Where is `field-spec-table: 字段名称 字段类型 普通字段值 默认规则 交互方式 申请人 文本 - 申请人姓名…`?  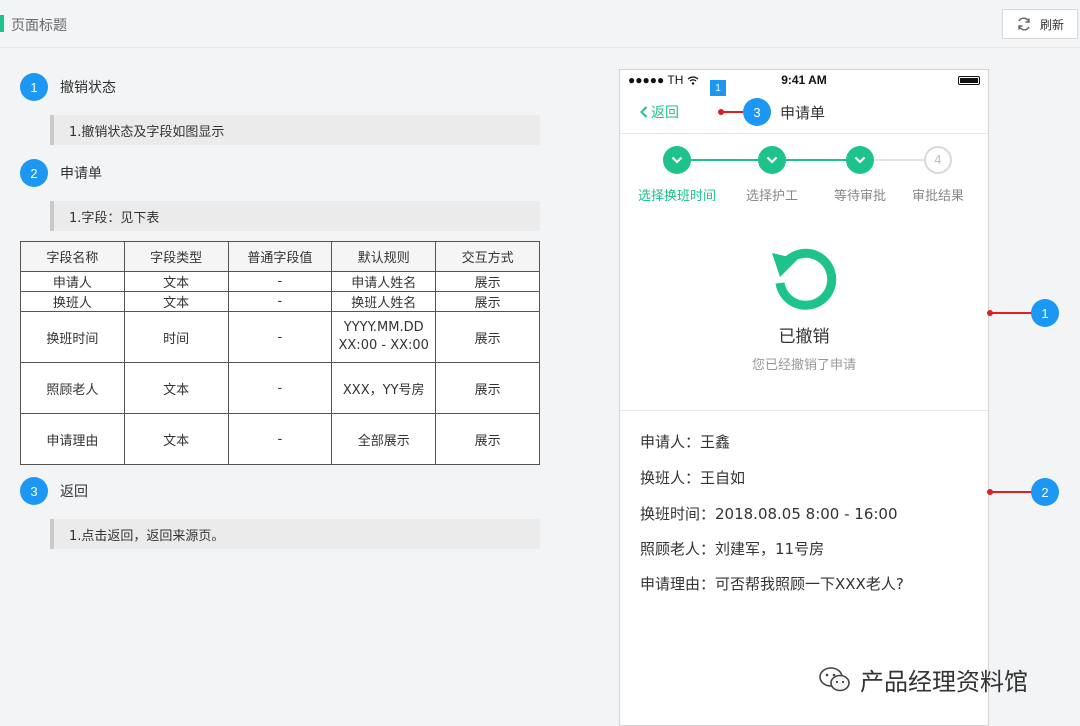 field-spec-table: 字段名称 字段类型 普通字段值 默认规则 交互方式 申请人 文本 - 申请人姓名… is located at coordinates (280, 353).